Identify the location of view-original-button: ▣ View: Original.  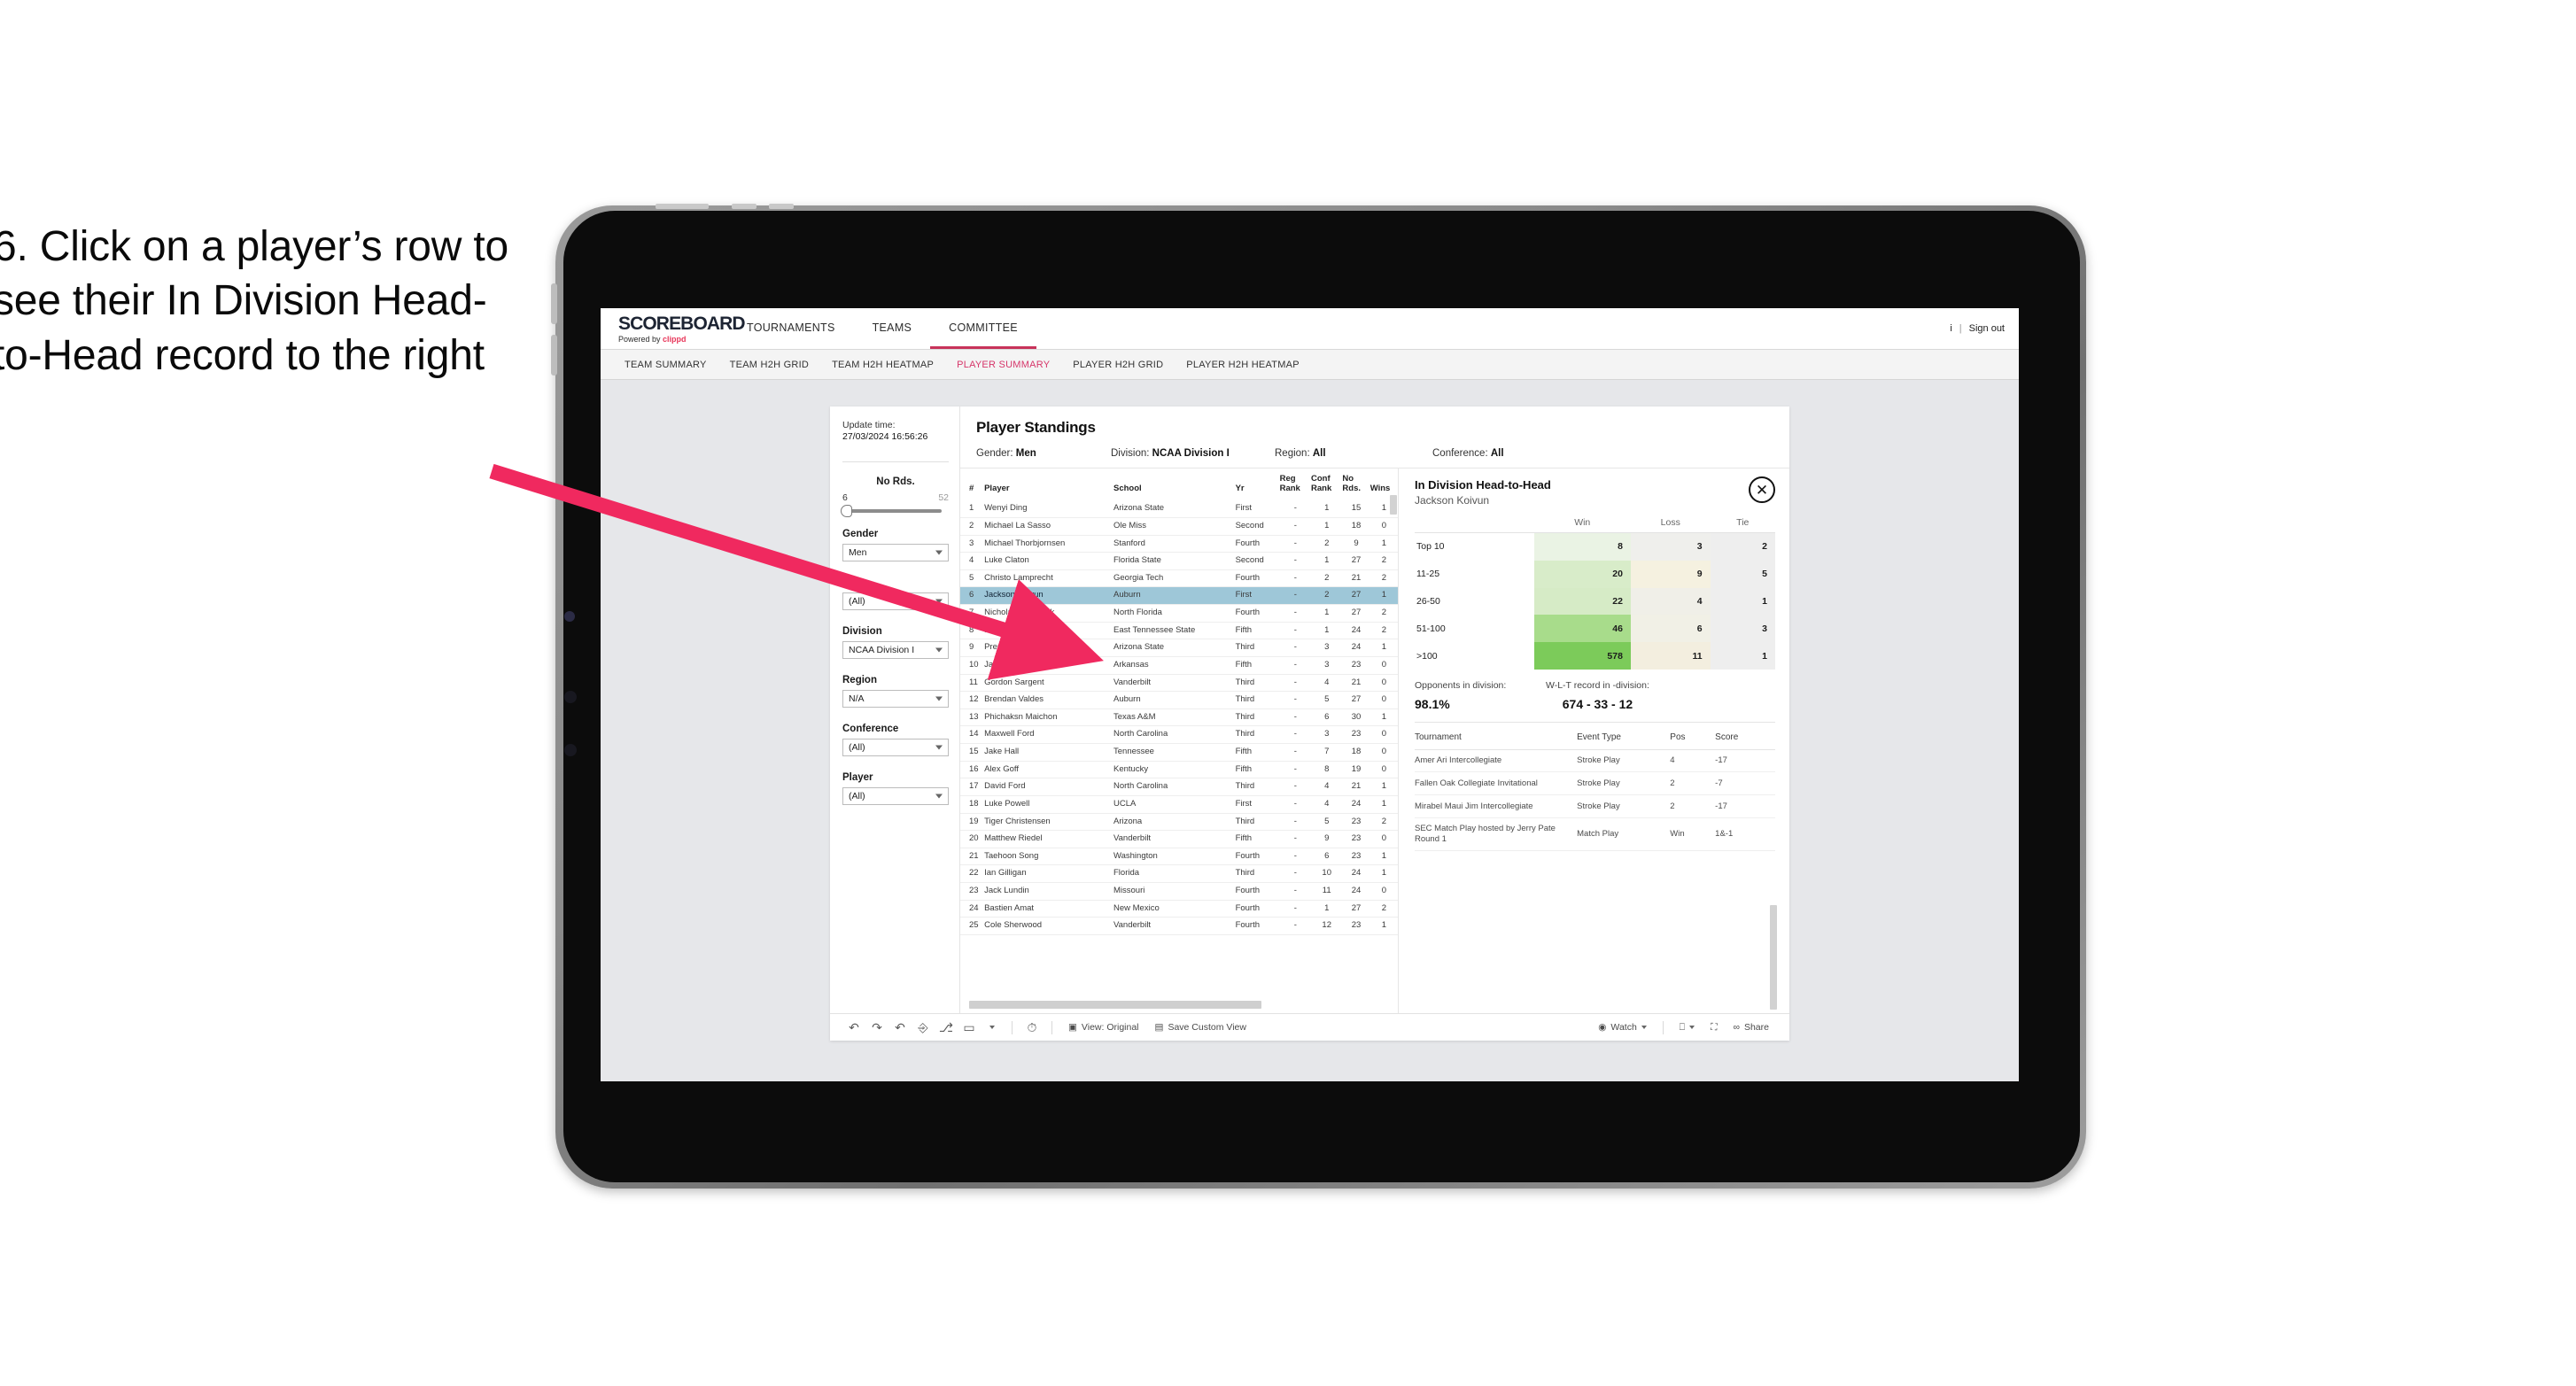
(1103, 1027).